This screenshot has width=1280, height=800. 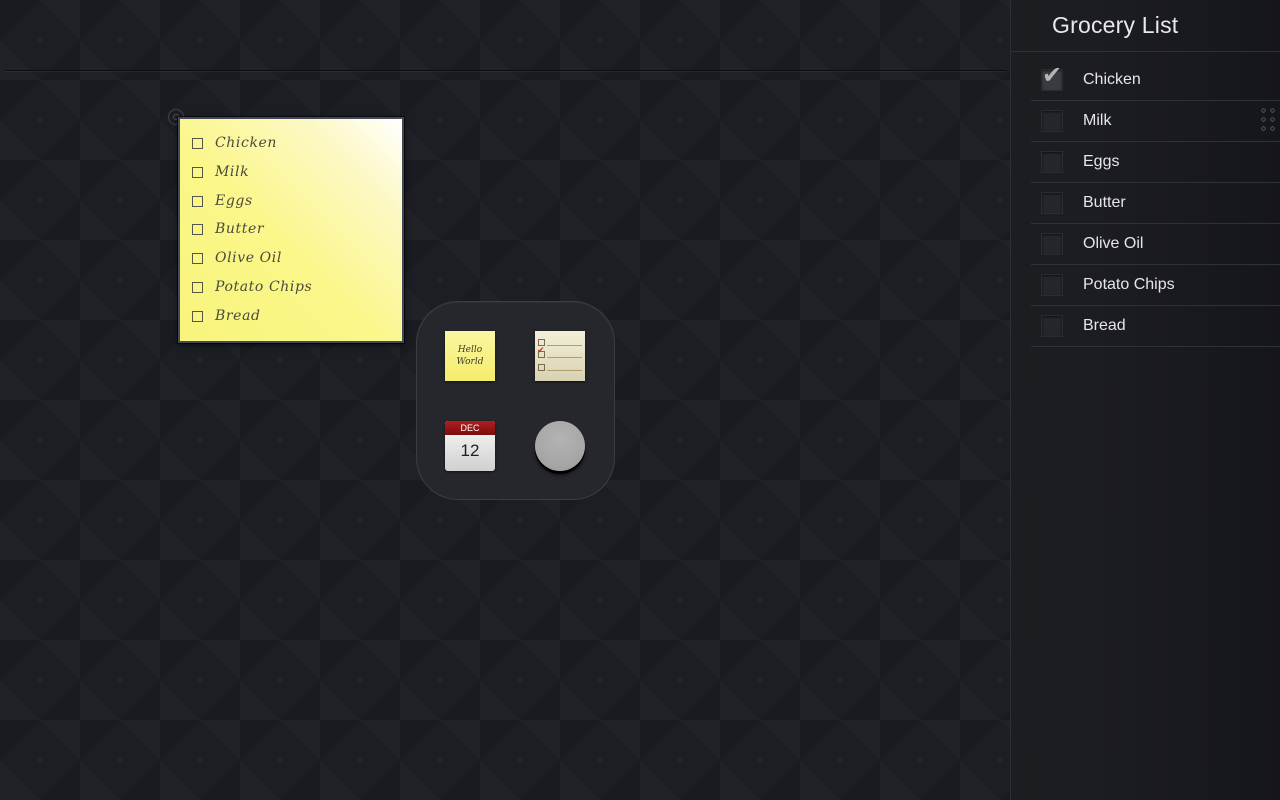 I want to click on list-item: Potato Chips, so click(x=1155, y=285).